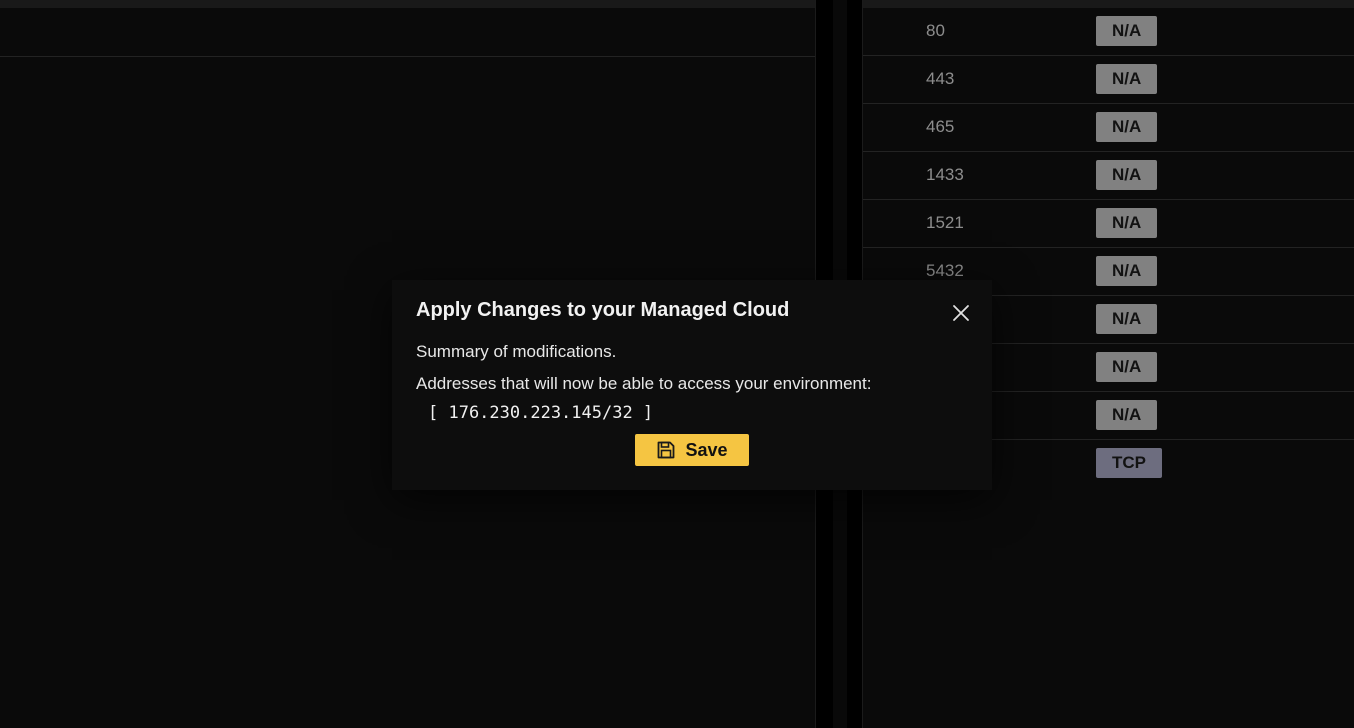 This screenshot has height=728, width=1354. I want to click on save-button: Save, so click(692, 450).